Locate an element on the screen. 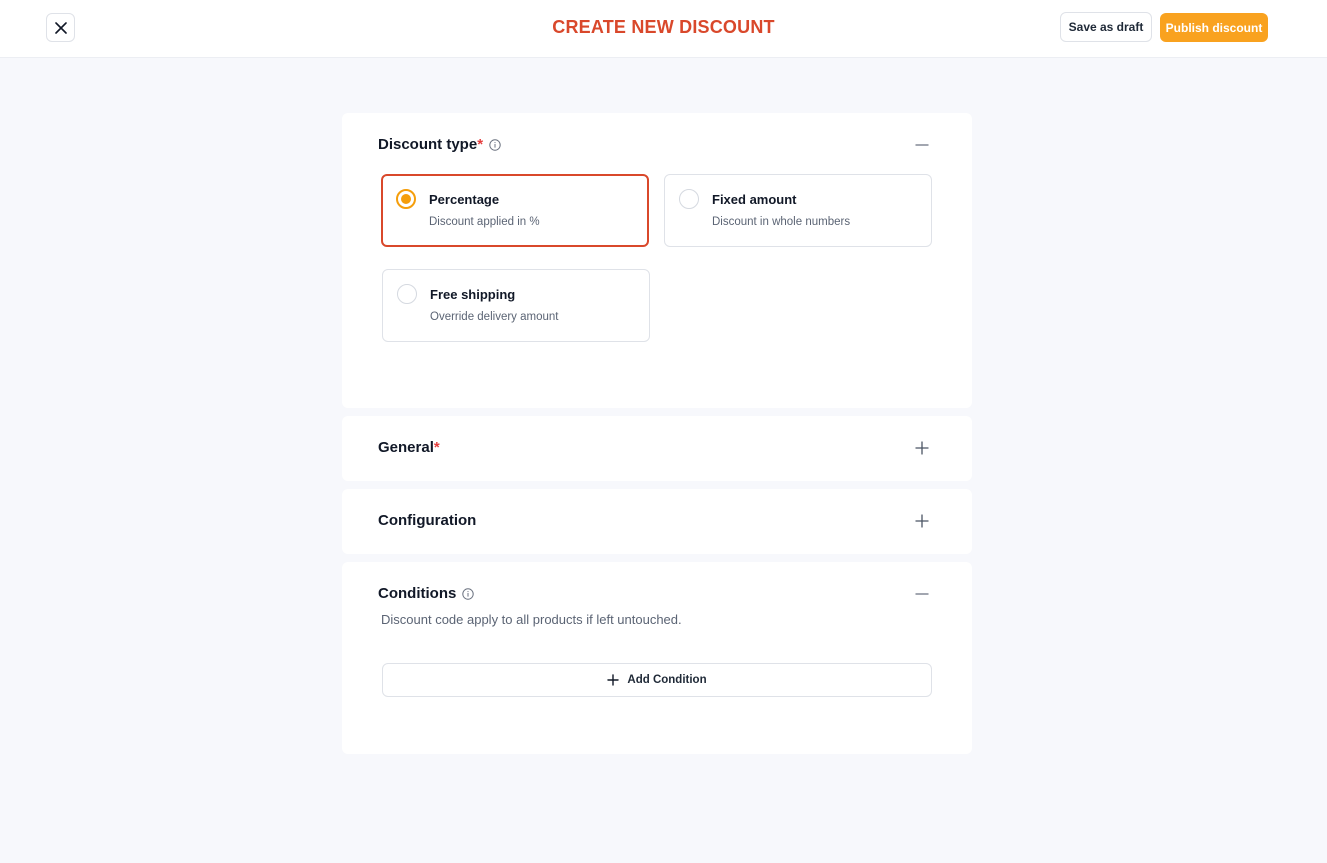  close-icon is located at coordinates (60, 27).